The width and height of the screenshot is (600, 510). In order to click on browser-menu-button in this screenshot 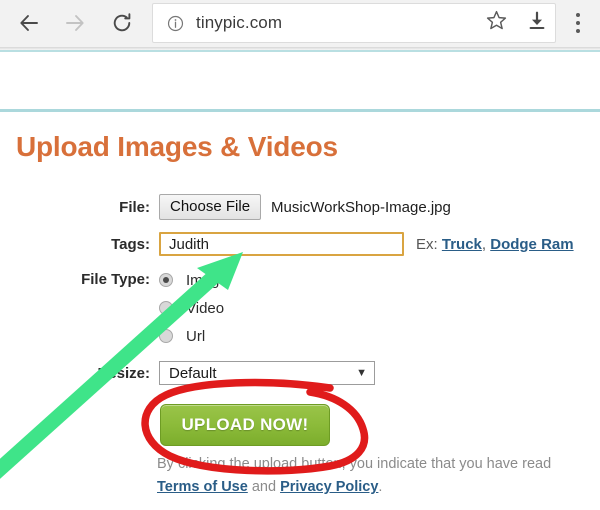, I will do `click(578, 23)`.